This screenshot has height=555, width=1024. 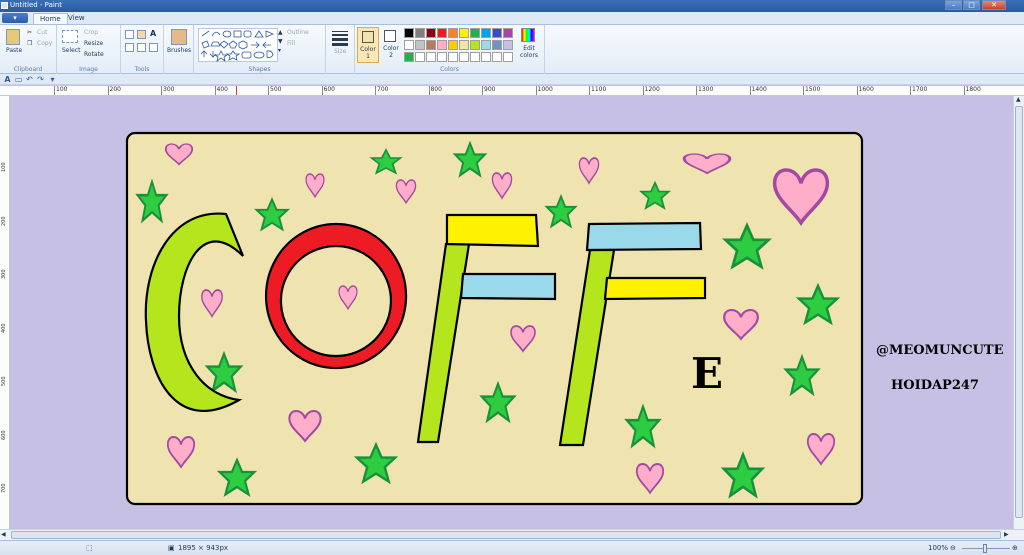 What do you see at coordinates (40, 79) in the screenshot?
I see `redo-icon: ↷` at bounding box center [40, 79].